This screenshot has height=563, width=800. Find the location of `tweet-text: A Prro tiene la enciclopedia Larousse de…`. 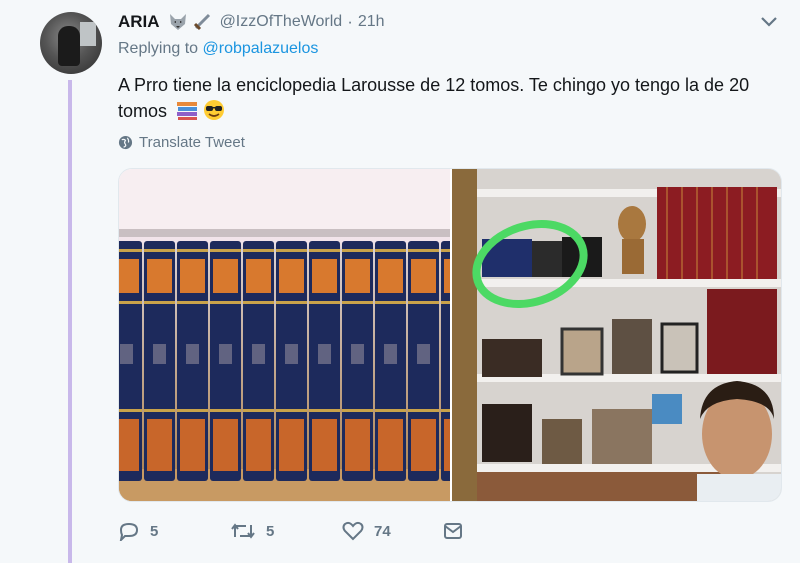

tweet-text: A Prro tiene la enciclopedia Larousse de… is located at coordinates (443, 98).